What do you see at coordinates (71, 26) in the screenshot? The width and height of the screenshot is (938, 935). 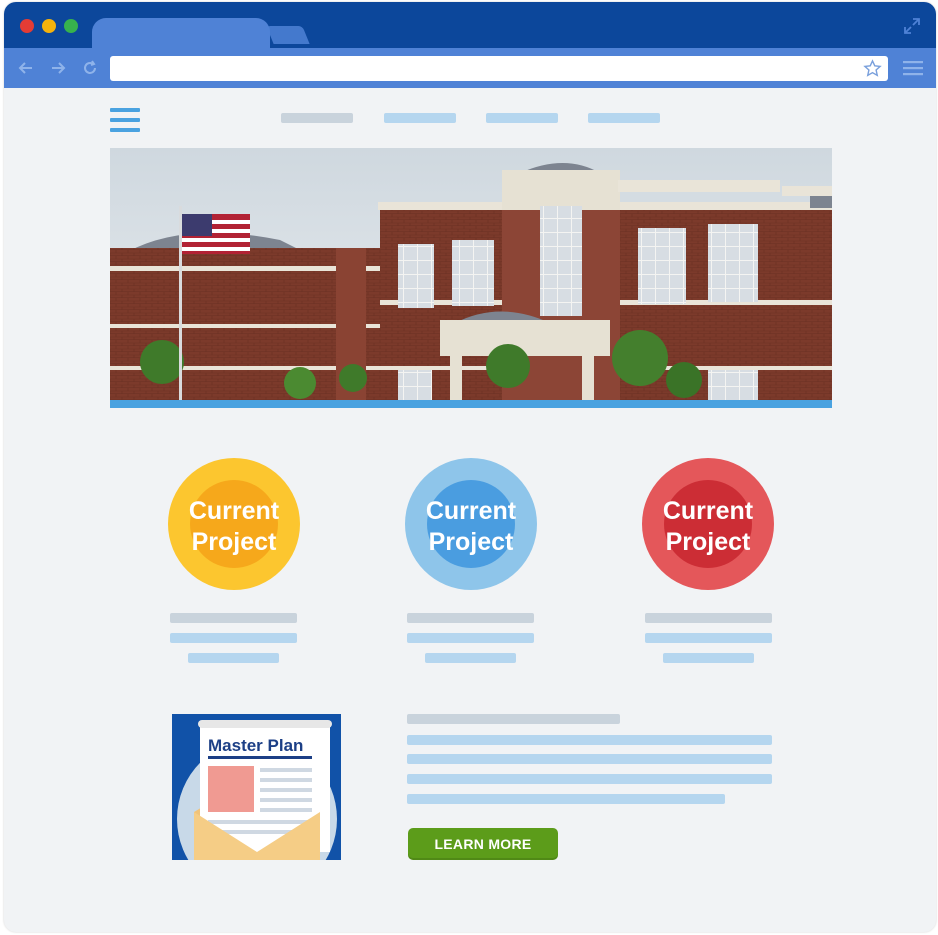 I see `maximize-window-button` at bounding box center [71, 26].